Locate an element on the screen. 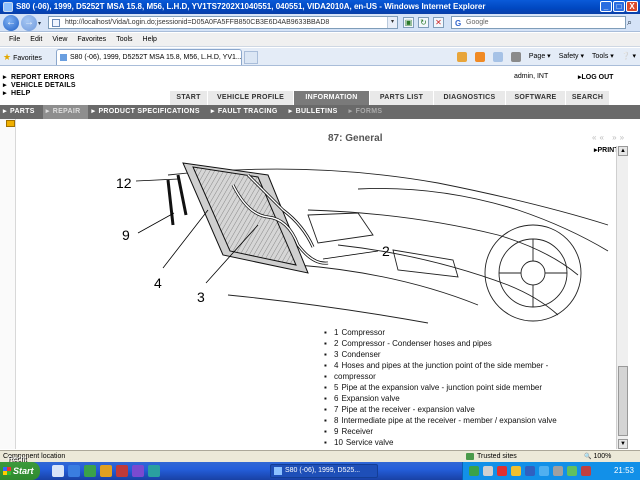 The height and width of the screenshot is (480, 640). menu-favorites: Favorites is located at coordinates (91, 39).